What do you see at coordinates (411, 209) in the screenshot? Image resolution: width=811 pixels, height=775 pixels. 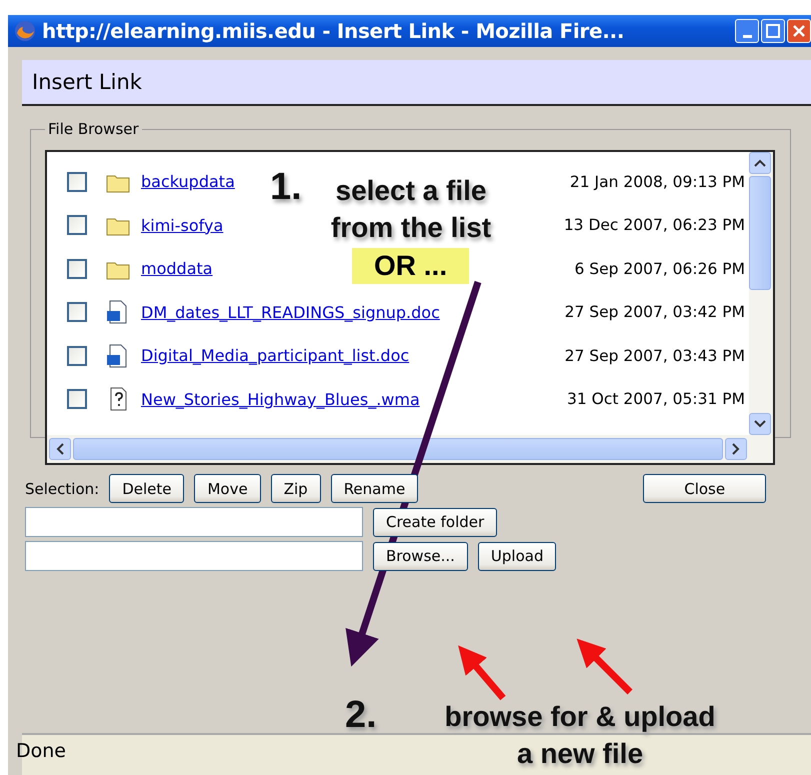 I see `annotation-text: select a file from the list` at bounding box center [411, 209].